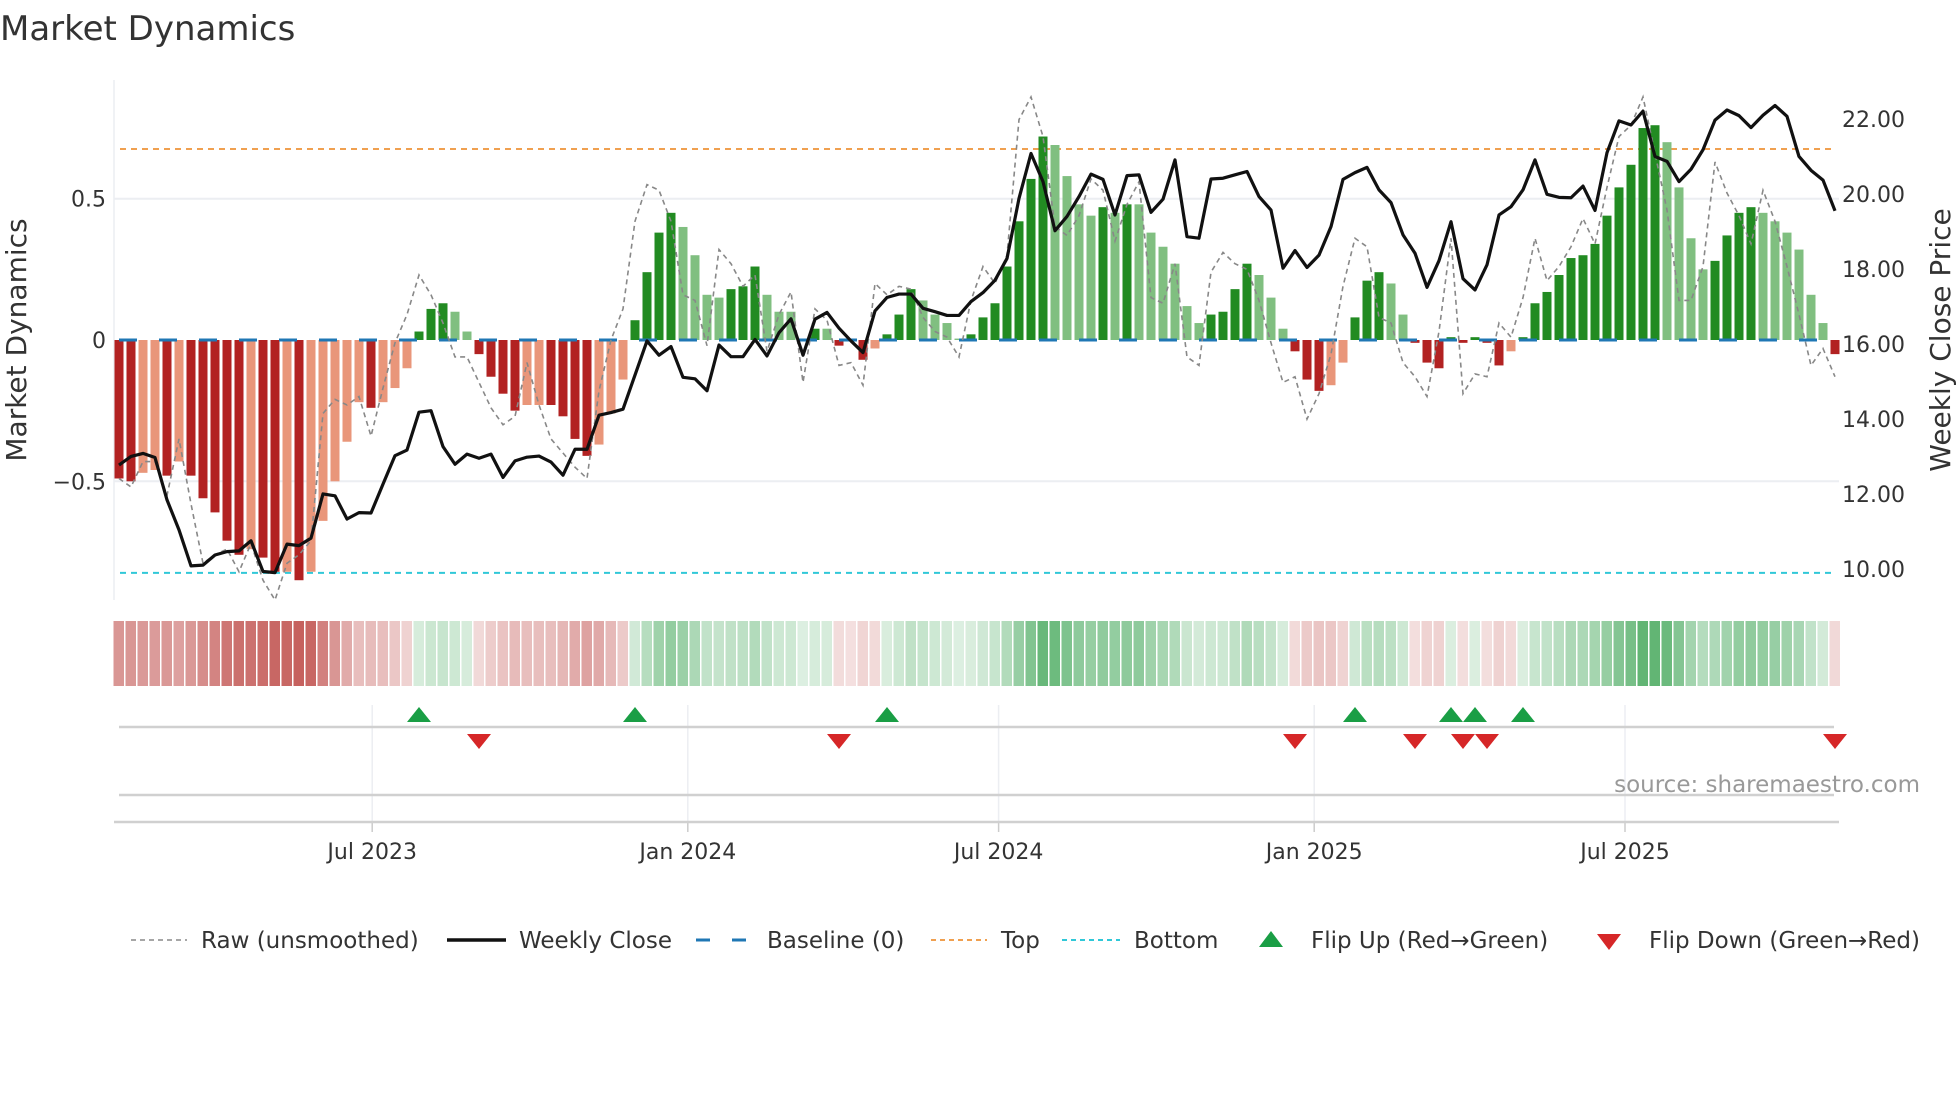 This screenshot has height=1102, width=1960. Describe the element at coordinates (310, 941) in the screenshot. I see `legend-label-raw: Raw (unsmoothed)` at that location.